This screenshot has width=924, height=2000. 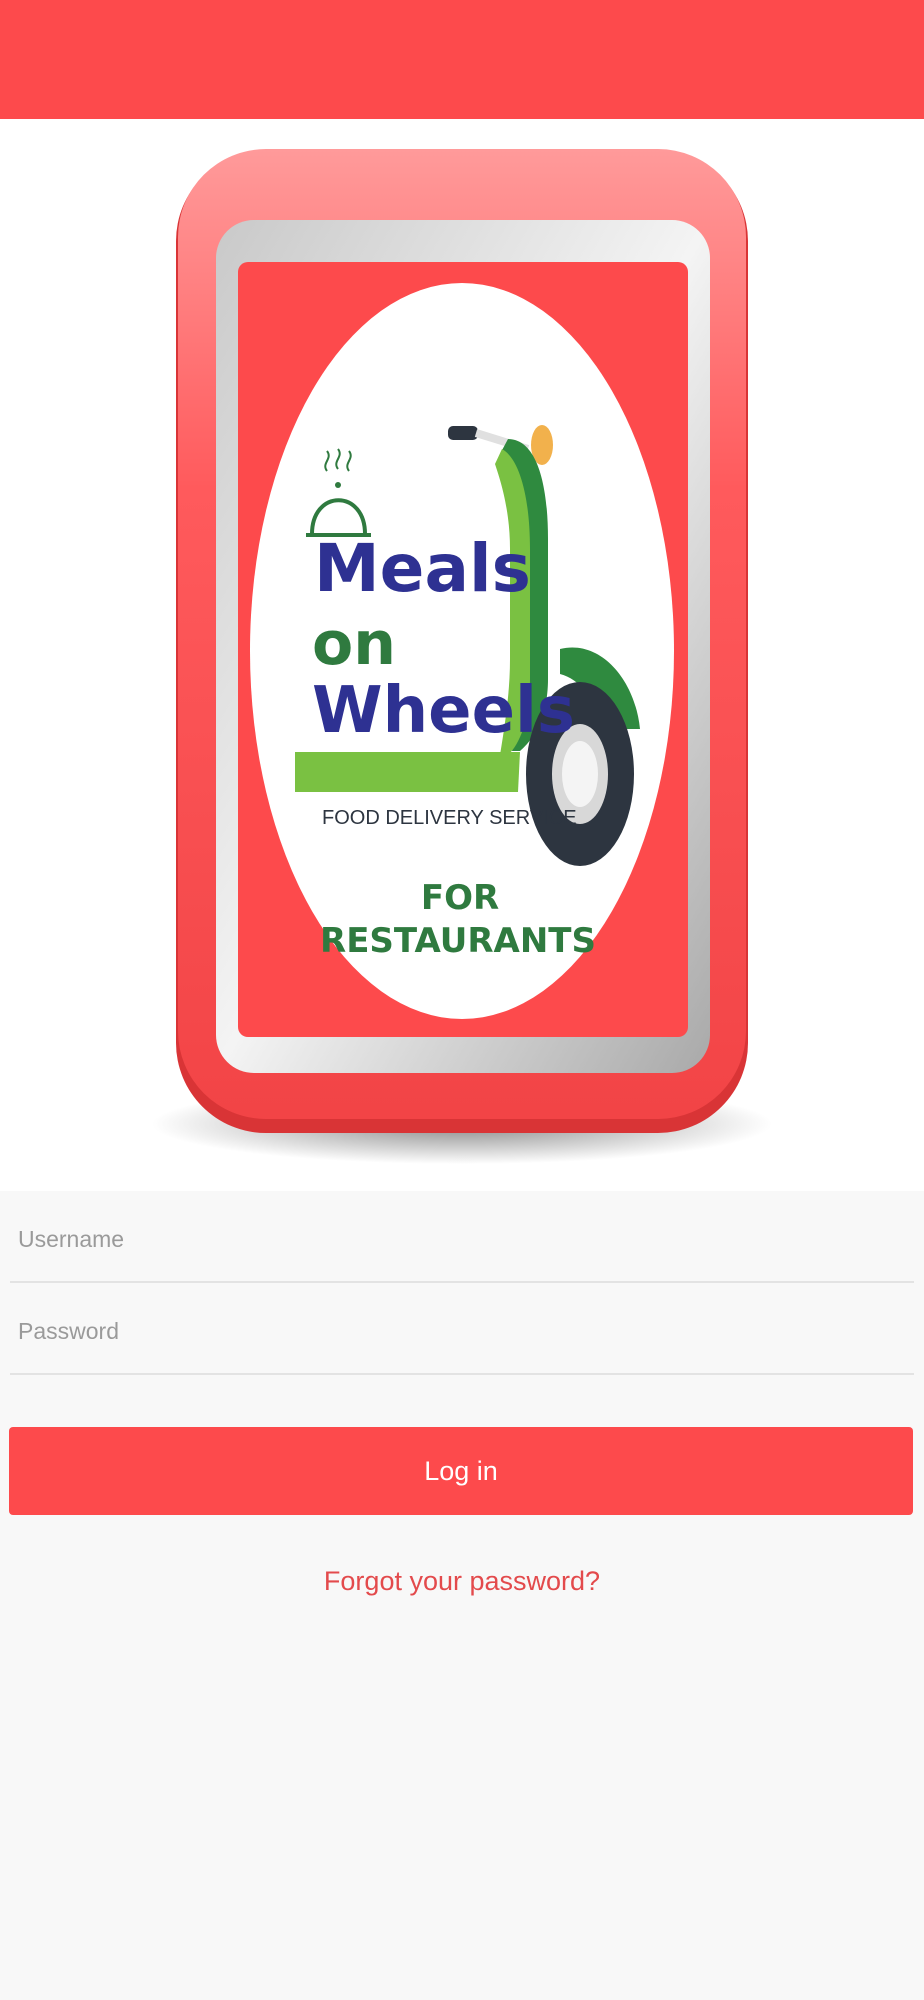 I want to click on top-app-bar, so click(x=462, y=59).